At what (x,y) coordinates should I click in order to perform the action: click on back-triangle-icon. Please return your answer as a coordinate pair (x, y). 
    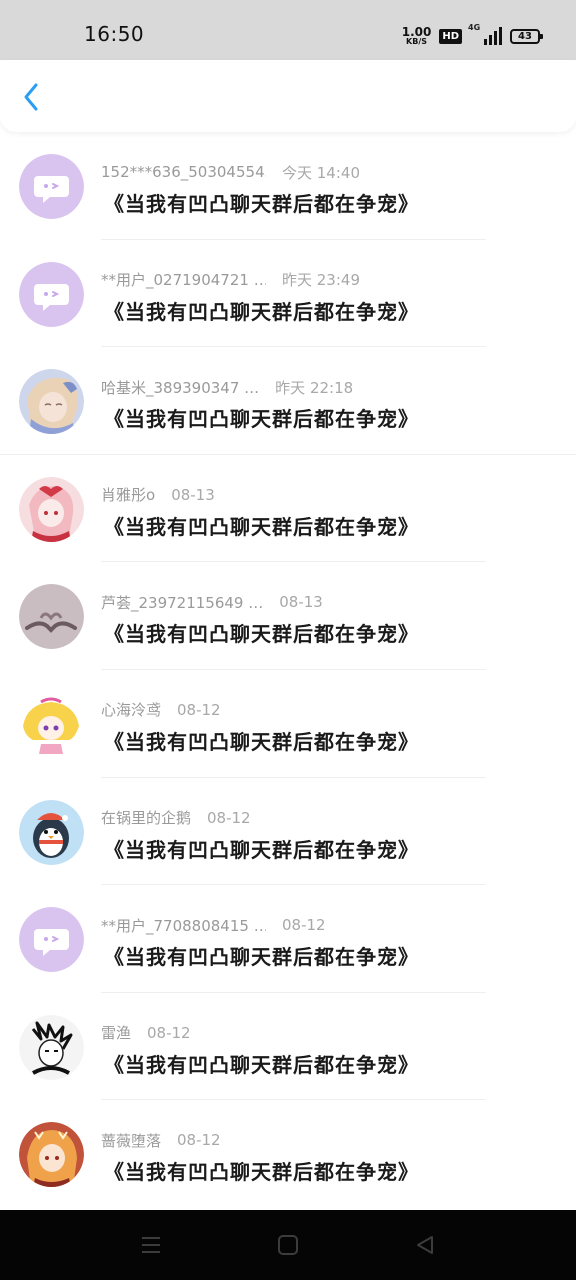
    Looking at the image, I should click on (425, 1245).